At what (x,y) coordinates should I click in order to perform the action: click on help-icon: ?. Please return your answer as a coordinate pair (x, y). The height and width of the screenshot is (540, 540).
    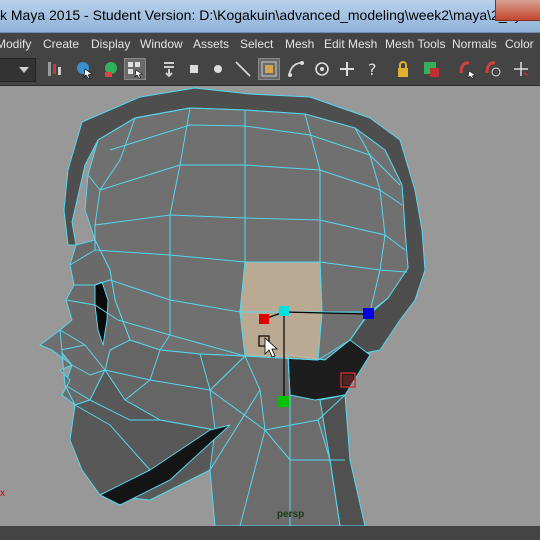
    Looking at the image, I should click on (373, 69).